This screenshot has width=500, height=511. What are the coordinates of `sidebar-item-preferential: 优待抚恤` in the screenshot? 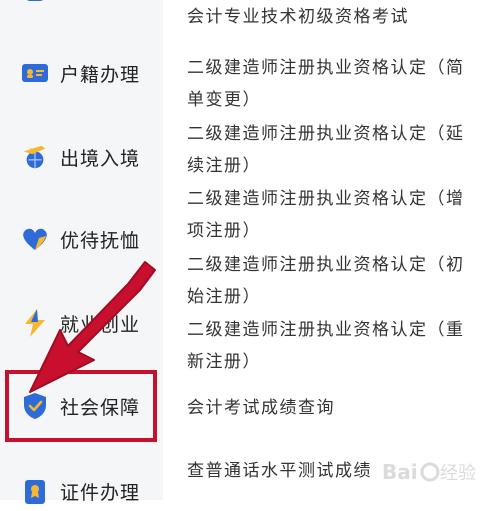 It's located at (81, 239).